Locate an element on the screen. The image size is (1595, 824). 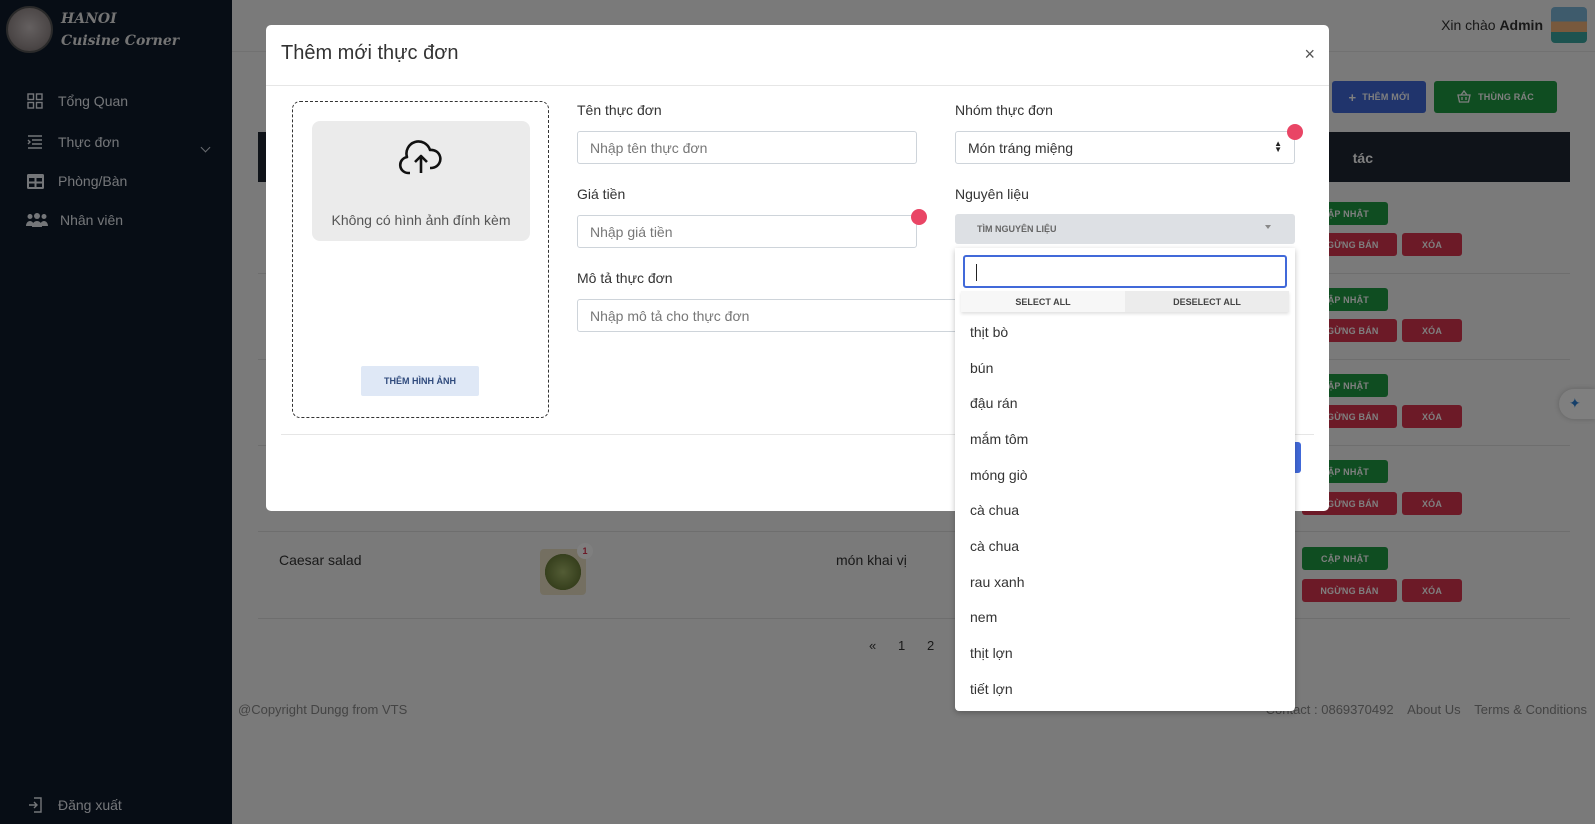
list-item: thịt lợn is located at coordinates (1125, 653).